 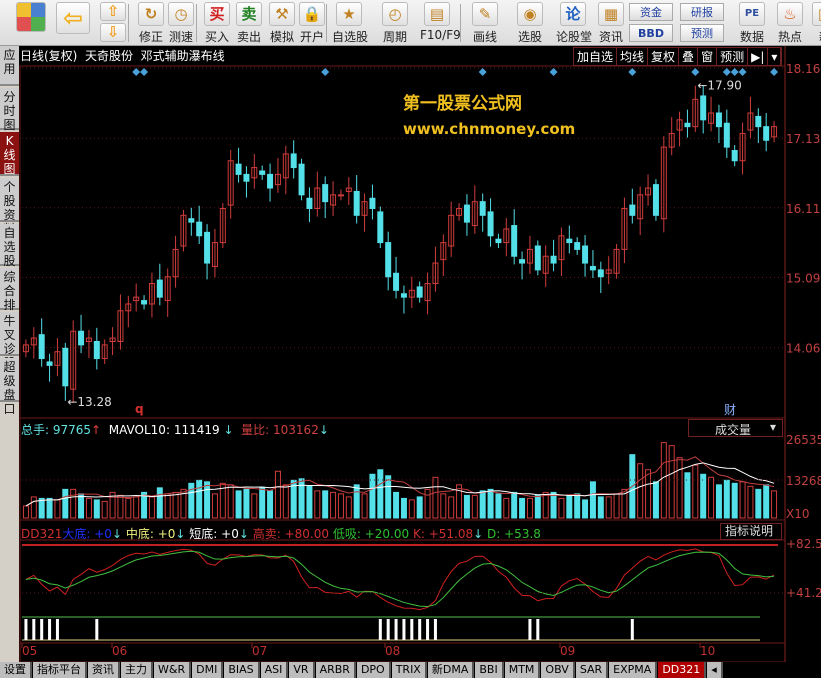 I want to click on chart-header-button-2: 复权, so click(x=664, y=56).